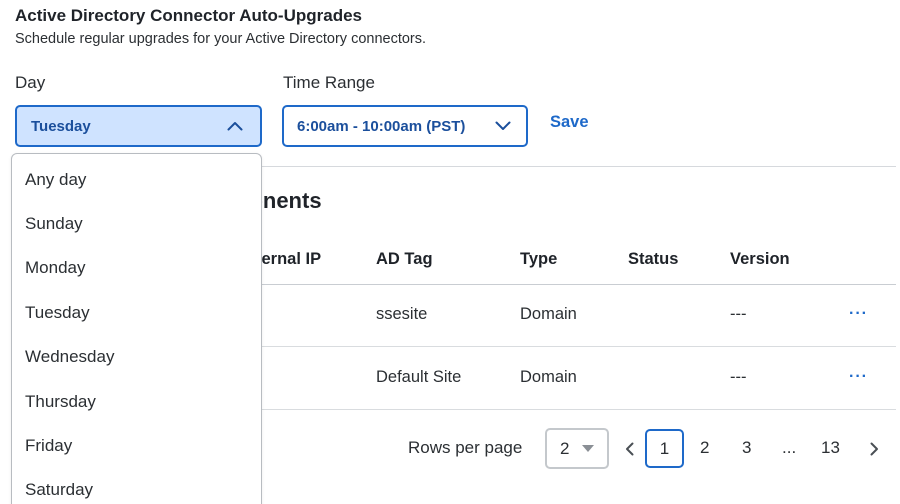 The width and height of the screenshot is (900, 504). I want to click on page-button: 13, so click(830, 448).